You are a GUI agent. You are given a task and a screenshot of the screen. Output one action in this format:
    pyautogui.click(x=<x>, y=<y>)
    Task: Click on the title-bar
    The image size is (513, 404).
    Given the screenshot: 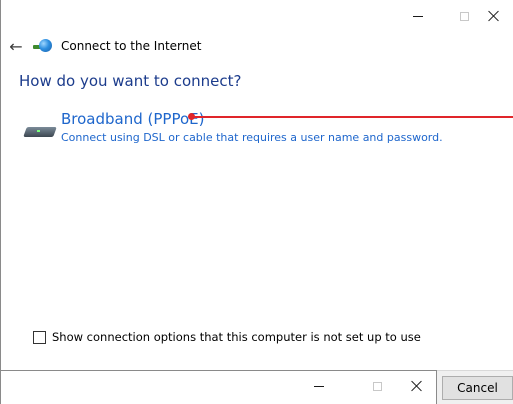 What is the action you would take?
    pyautogui.click(x=257, y=16)
    